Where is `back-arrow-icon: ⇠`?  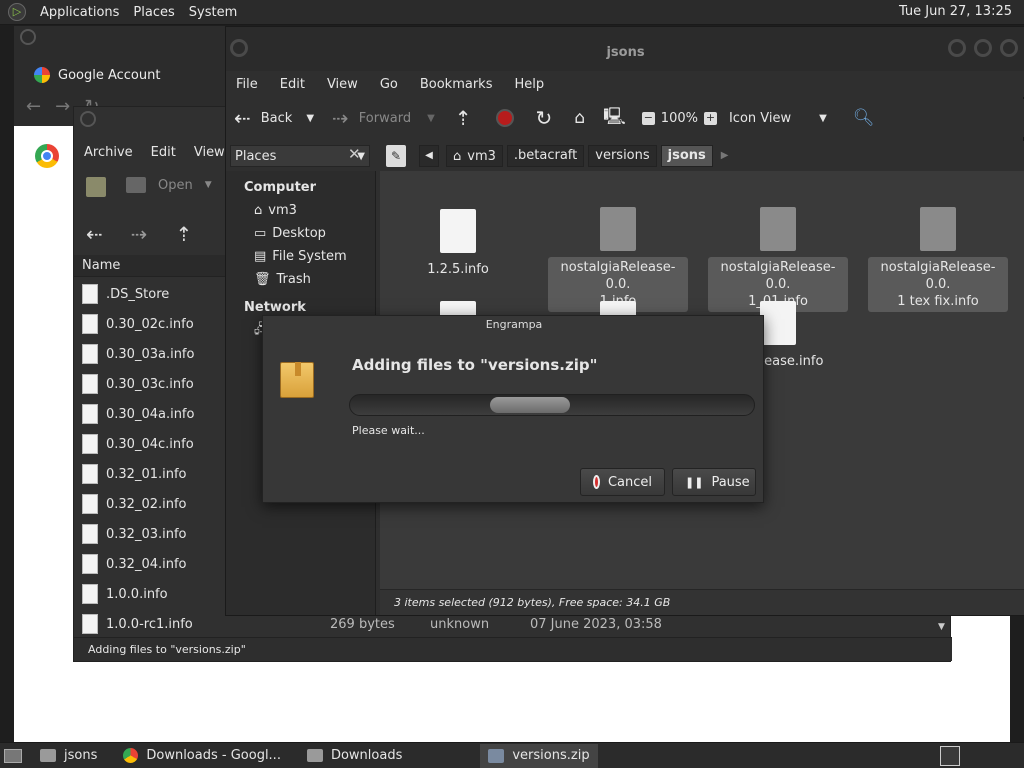 back-arrow-icon: ⇠ is located at coordinates (94, 234).